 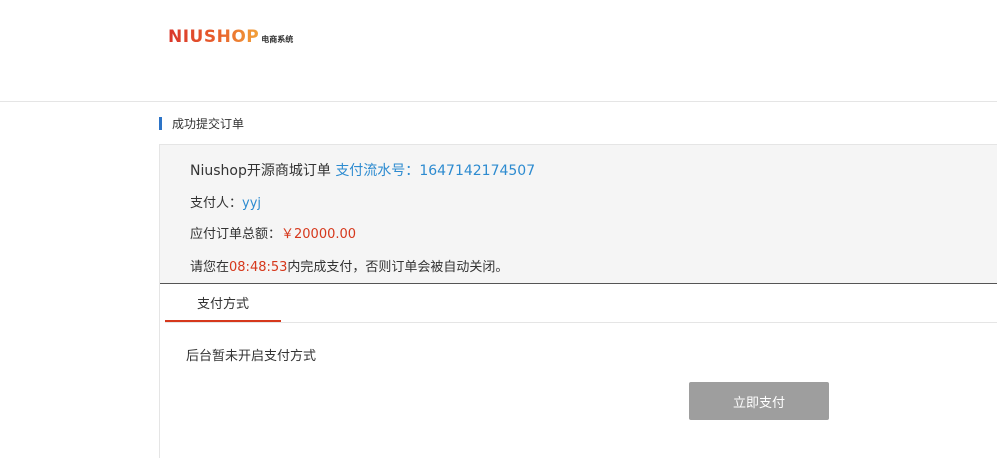 What do you see at coordinates (160, 123) in the screenshot?
I see `section-accent-bar` at bounding box center [160, 123].